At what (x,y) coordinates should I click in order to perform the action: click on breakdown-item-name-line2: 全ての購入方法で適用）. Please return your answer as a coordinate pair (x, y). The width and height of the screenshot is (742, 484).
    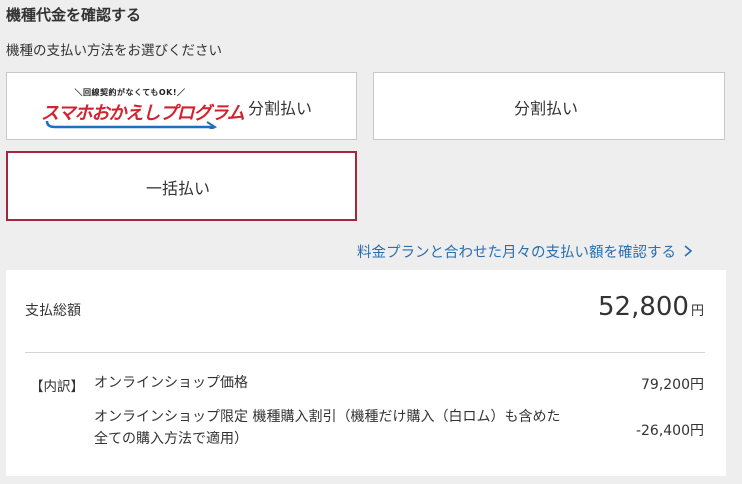
    Looking at the image, I should click on (171, 439).